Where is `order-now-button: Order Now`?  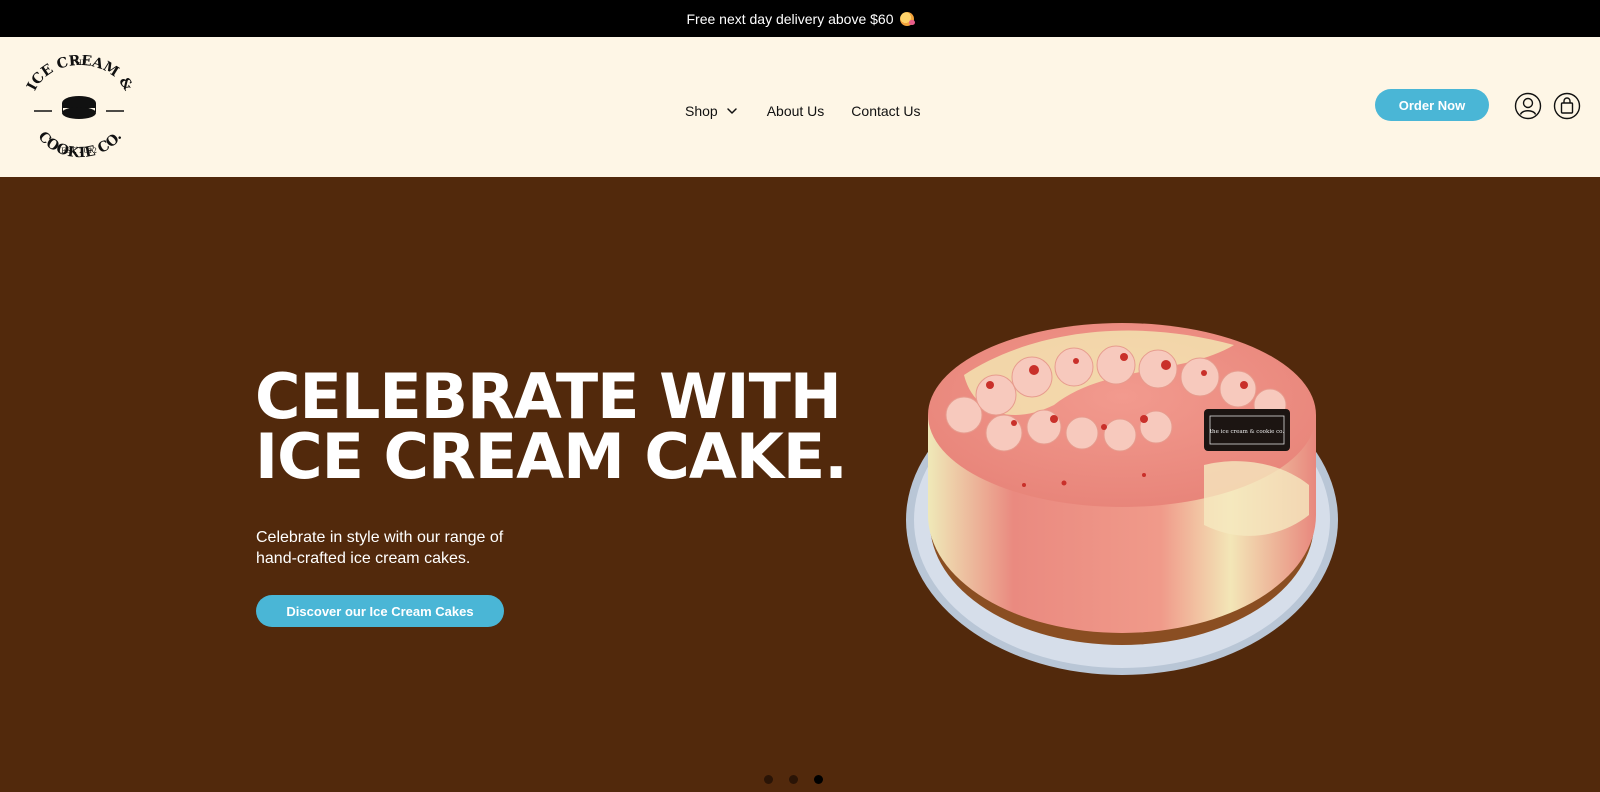 order-now-button: Order Now is located at coordinates (1432, 105).